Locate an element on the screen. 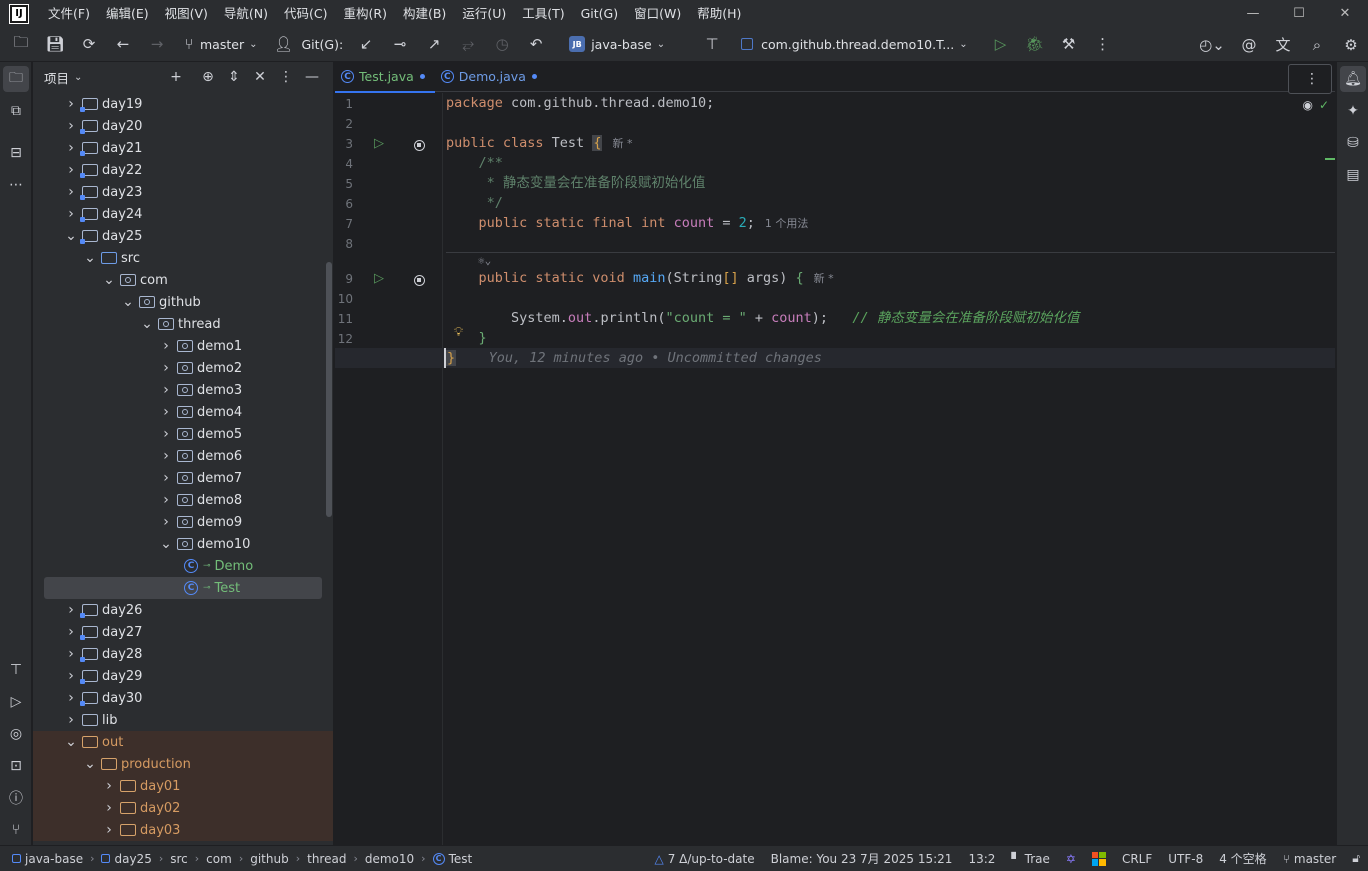 This screenshot has height=871, width=1368. breadcrumb-item: thread is located at coordinates (326, 859).